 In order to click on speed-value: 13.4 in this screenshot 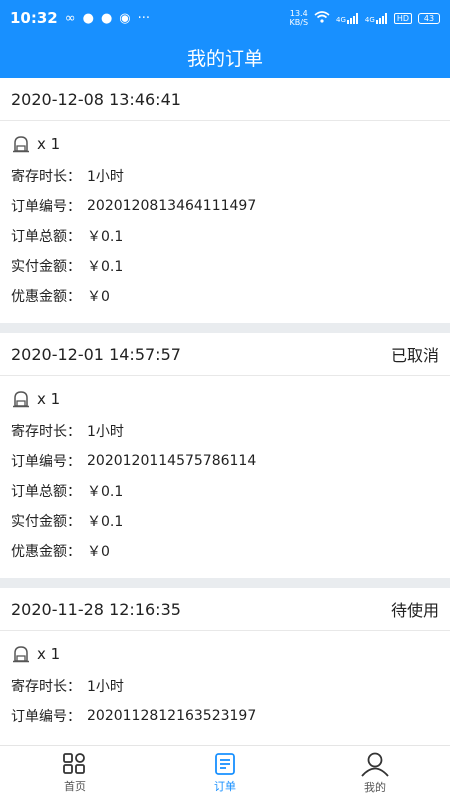, I will do `click(298, 13)`.